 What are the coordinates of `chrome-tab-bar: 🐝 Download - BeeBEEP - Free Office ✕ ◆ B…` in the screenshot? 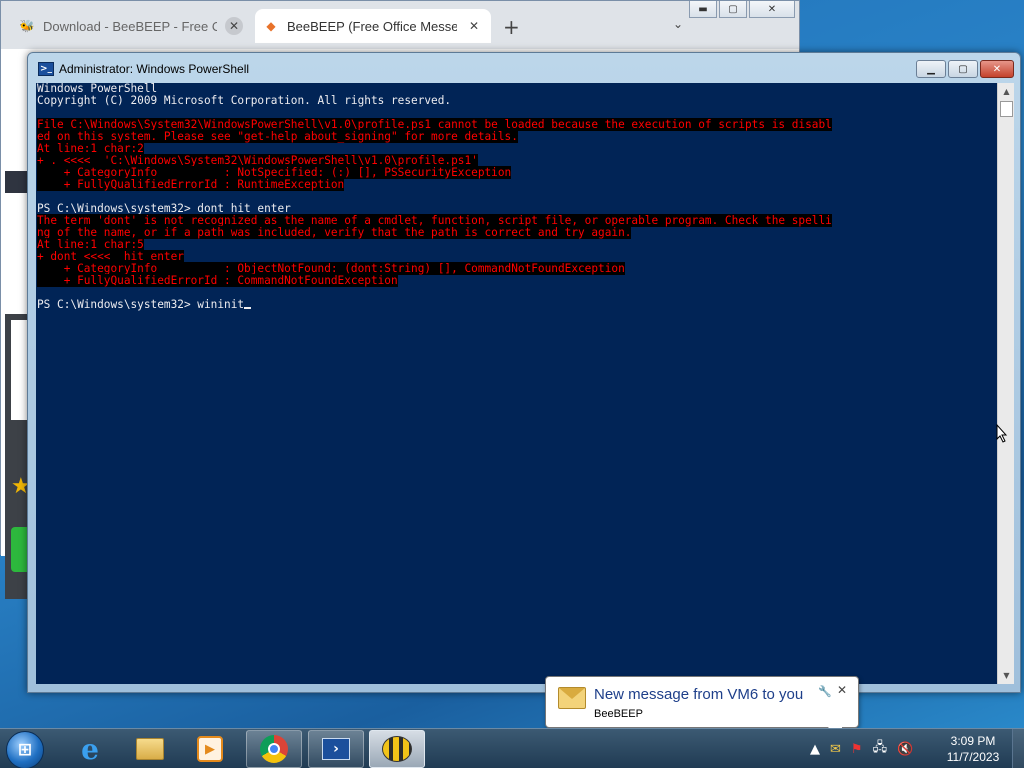 It's located at (400, 25).